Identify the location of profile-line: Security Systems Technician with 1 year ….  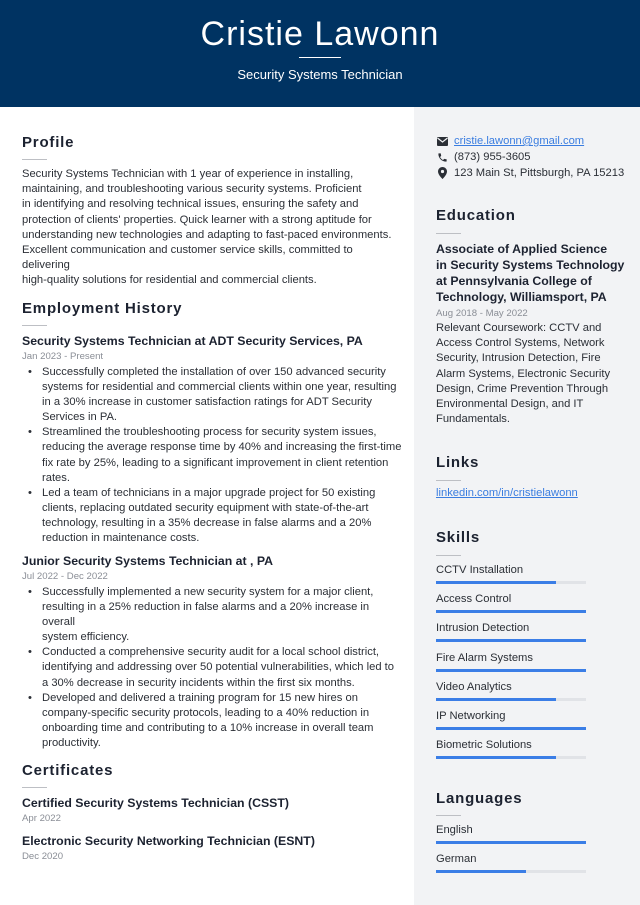
(188, 174).